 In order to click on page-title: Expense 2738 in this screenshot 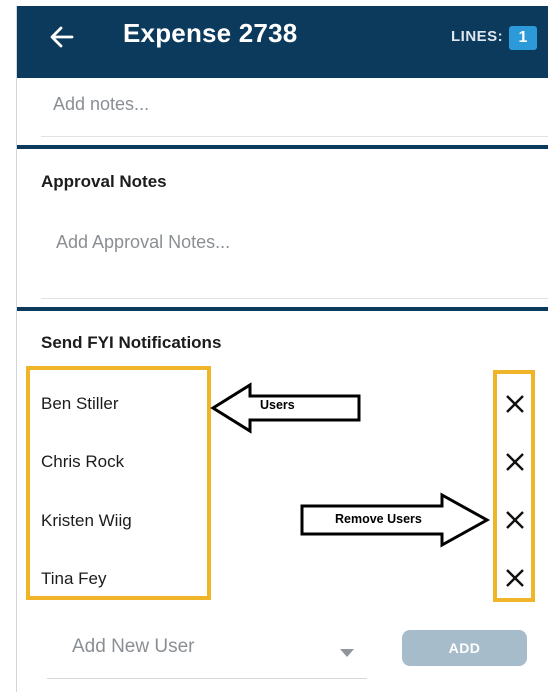, I will do `click(210, 33)`.